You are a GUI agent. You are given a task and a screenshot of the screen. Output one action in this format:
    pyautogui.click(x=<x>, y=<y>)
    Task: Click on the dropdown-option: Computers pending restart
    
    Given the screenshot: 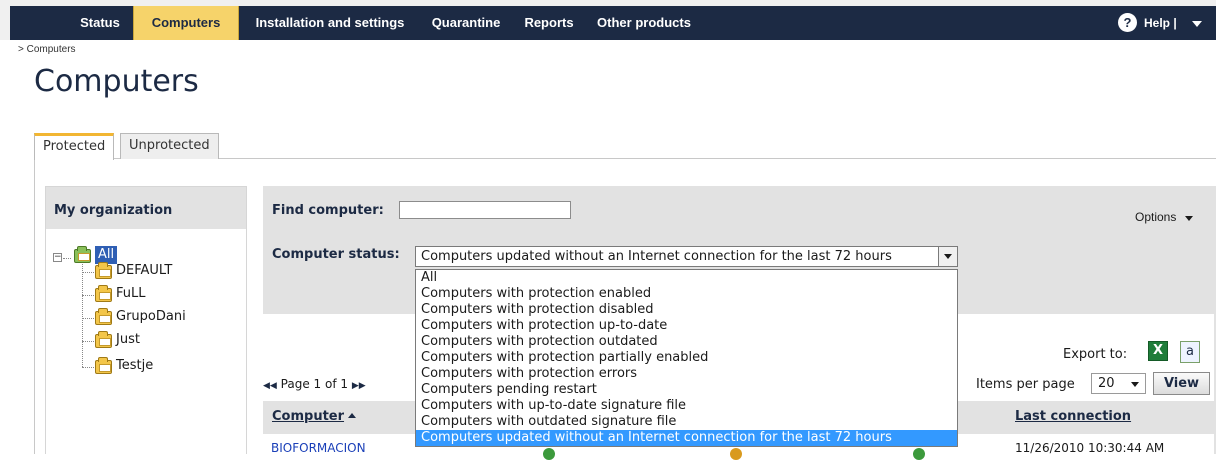 What is the action you would take?
    pyautogui.click(x=686, y=390)
    